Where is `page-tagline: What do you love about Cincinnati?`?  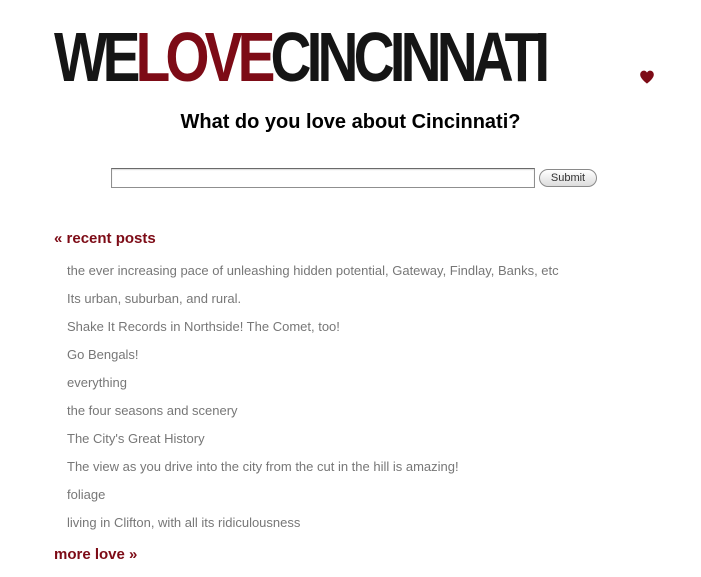 page-tagline: What do you love about Cincinnati? is located at coordinates (350, 122).